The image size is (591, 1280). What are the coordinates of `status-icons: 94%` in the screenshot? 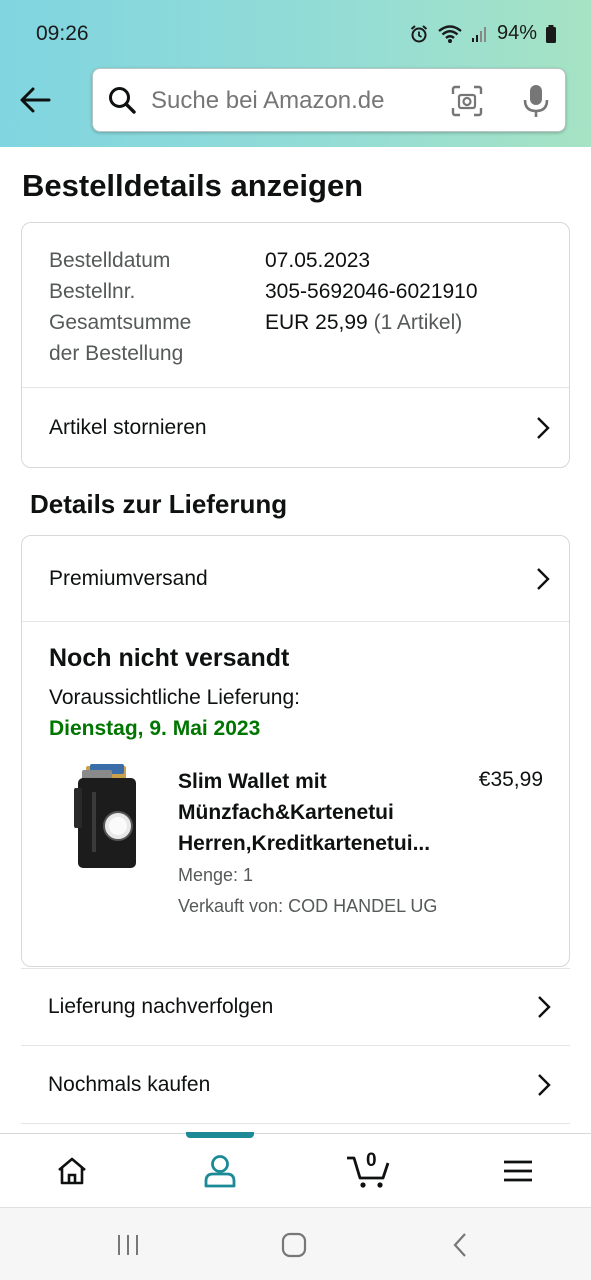 It's located at (483, 33).